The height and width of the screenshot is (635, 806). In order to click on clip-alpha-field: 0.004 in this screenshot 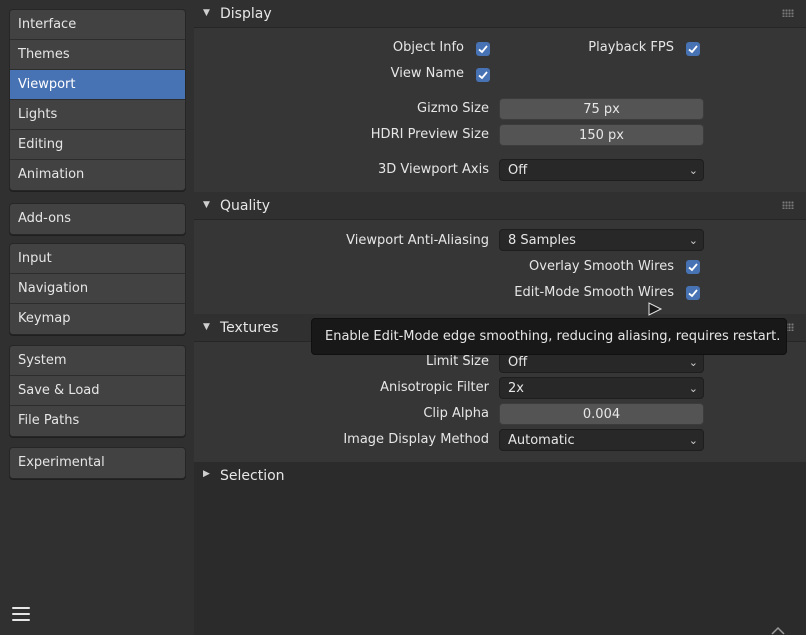, I will do `click(601, 414)`.